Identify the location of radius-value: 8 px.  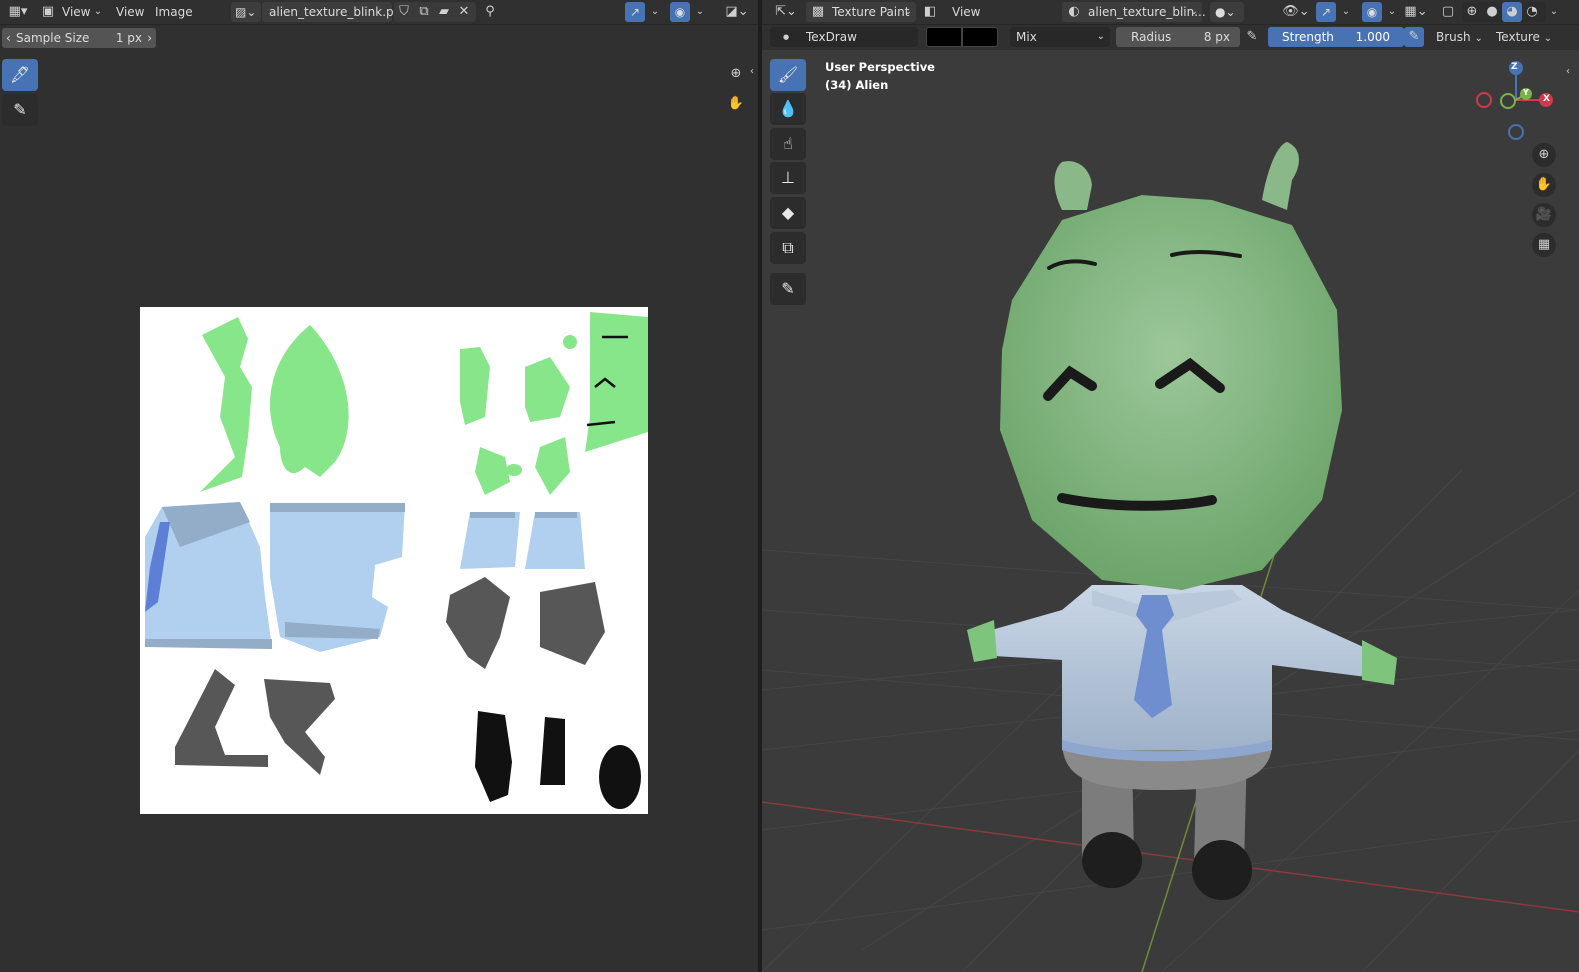
(1216, 37).